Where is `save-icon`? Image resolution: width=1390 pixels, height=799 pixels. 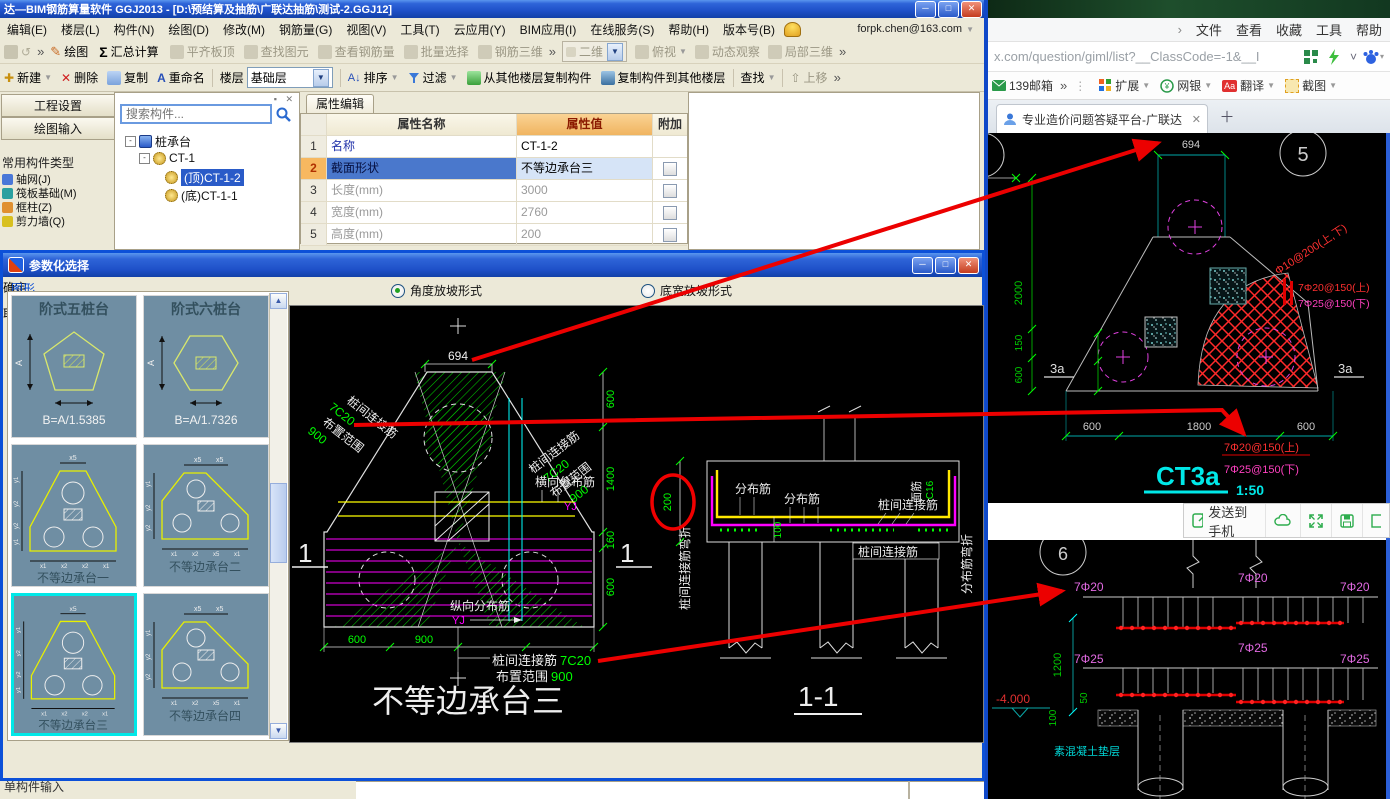 save-icon is located at coordinates (11, 51).